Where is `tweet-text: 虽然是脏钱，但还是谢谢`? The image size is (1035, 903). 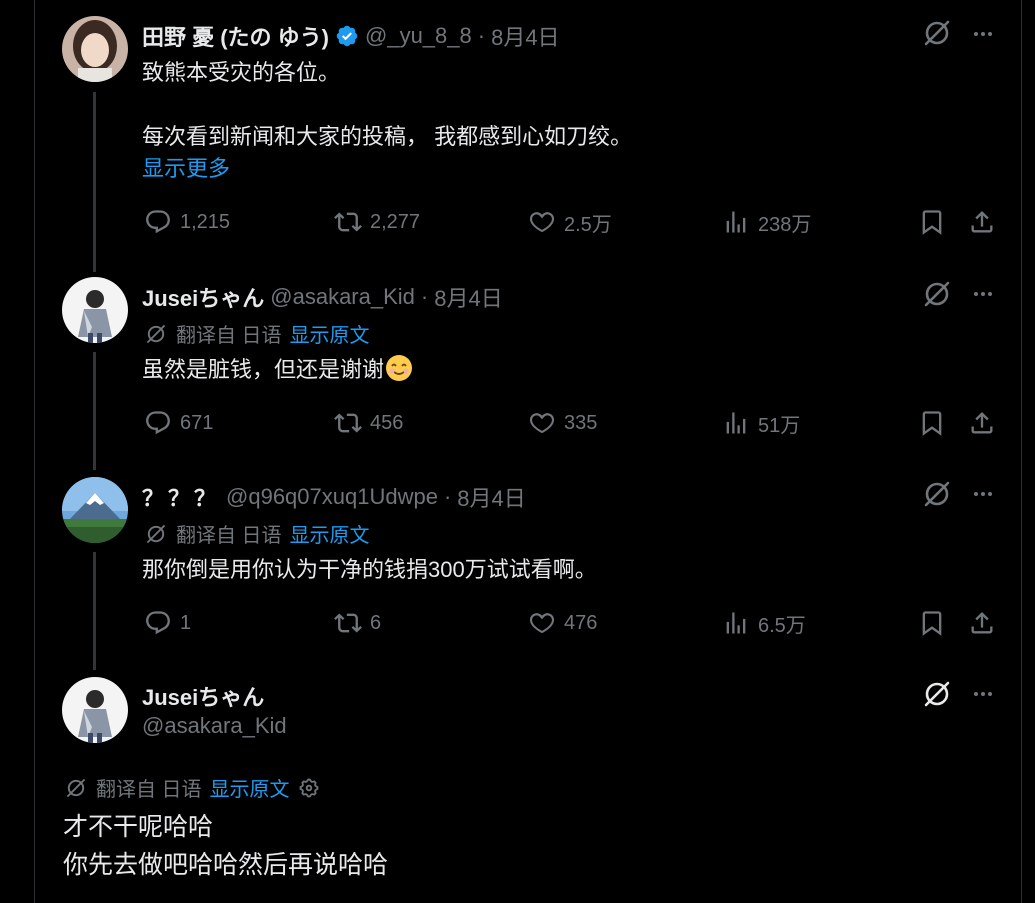
tweet-text: 虽然是脏钱，但还是谢谢 is located at coordinates (278, 369).